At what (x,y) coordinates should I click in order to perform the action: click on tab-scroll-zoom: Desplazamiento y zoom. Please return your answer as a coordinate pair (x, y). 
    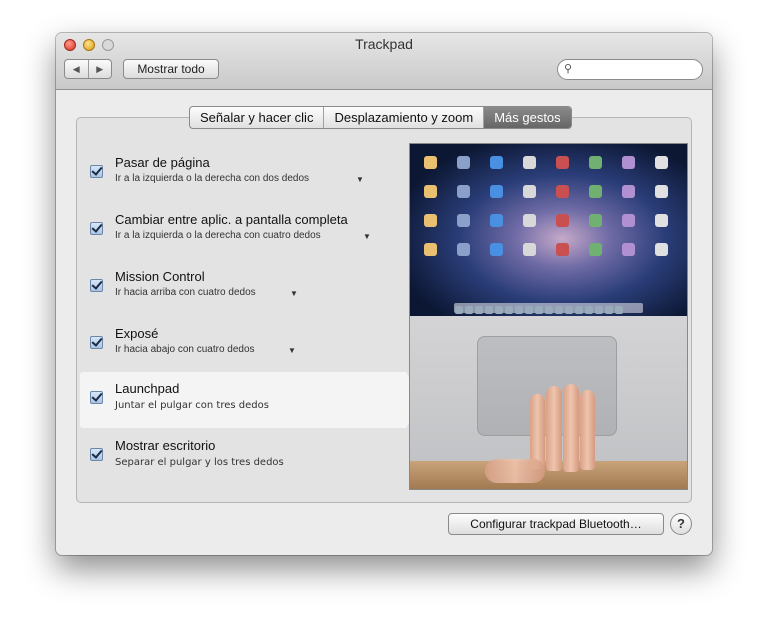
    Looking at the image, I should click on (404, 117).